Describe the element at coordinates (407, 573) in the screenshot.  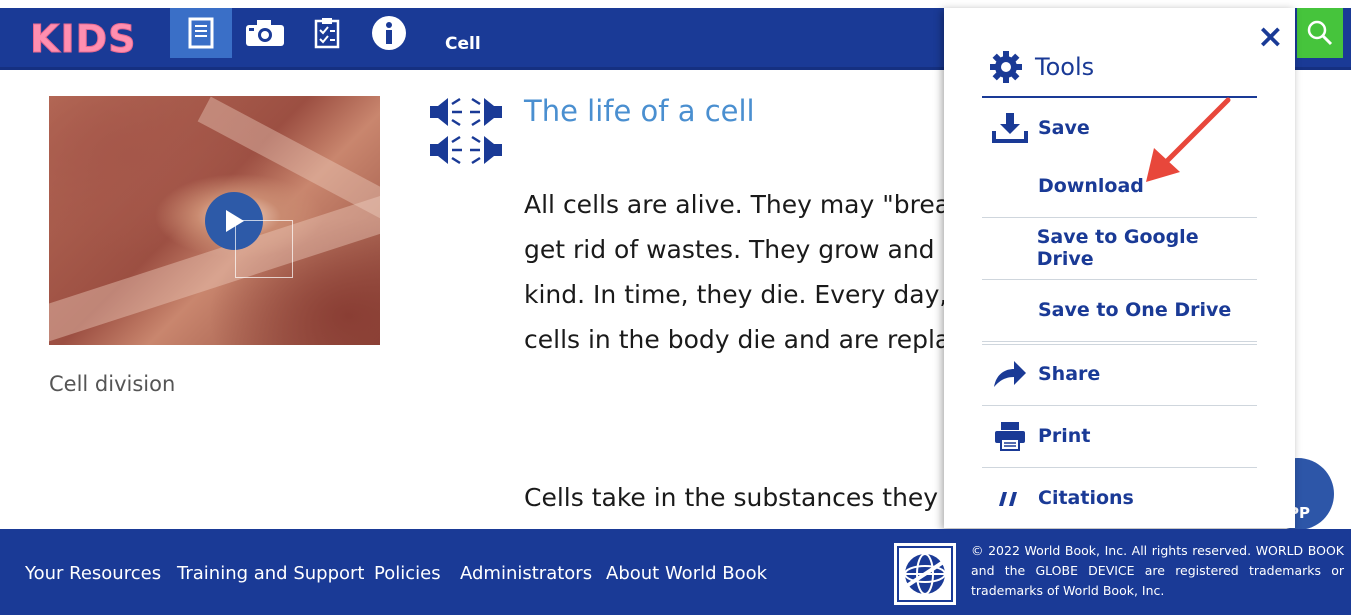
I see `footer-link-policies: Policies` at that location.